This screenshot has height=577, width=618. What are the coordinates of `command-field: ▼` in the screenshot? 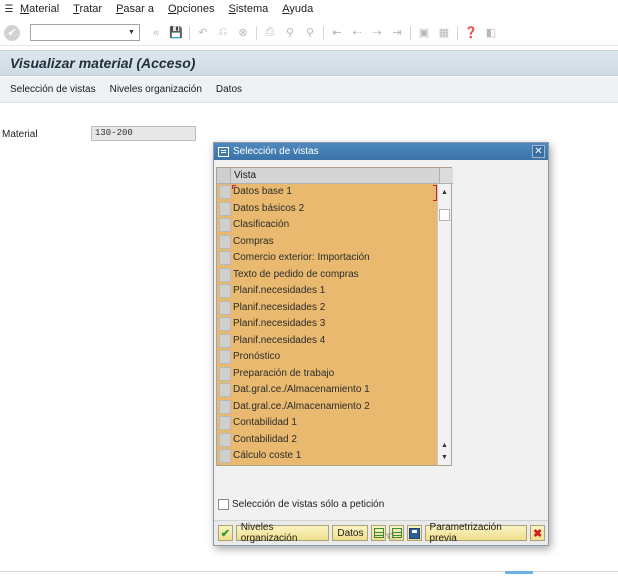 It's located at (85, 32).